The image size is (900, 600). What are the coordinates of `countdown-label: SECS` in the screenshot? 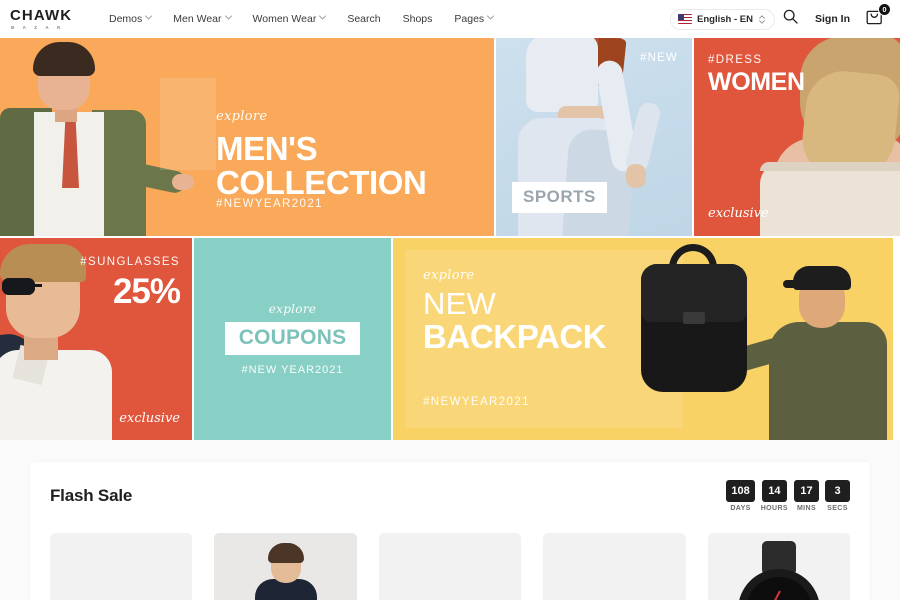 It's located at (837, 508).